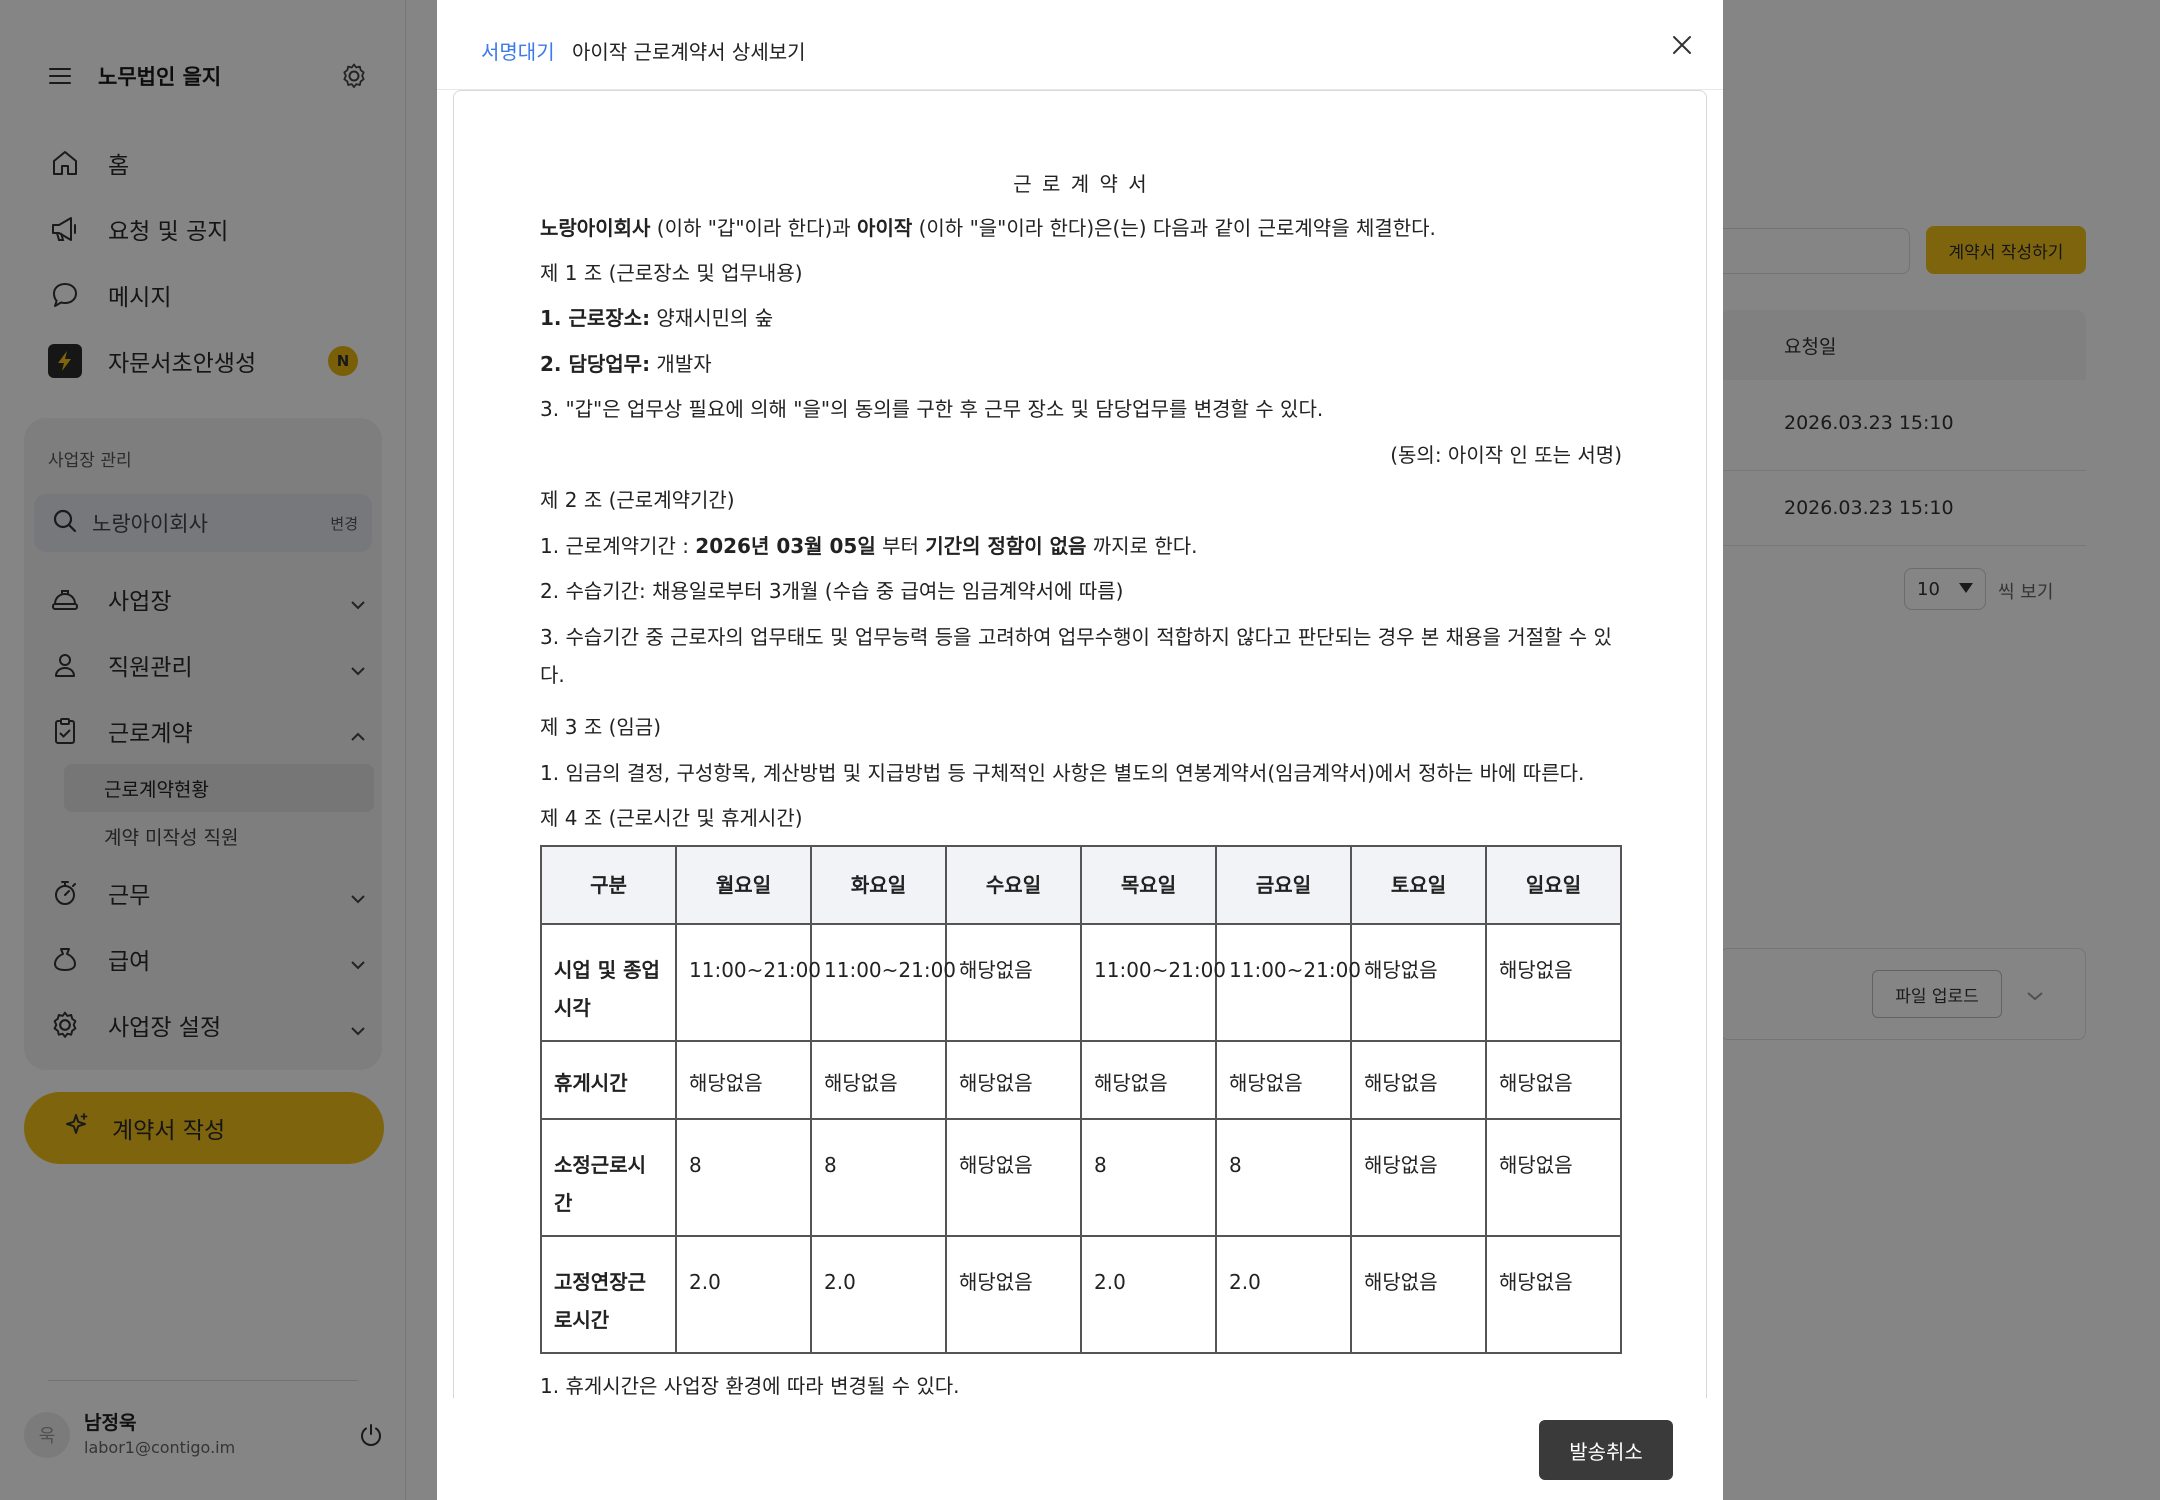 This screenshot has width=2160, height=1500. What do you see at coordinates (878, 885) in the screenshot?
I see `column-header: 화요일` at bounding box center [878, 885].